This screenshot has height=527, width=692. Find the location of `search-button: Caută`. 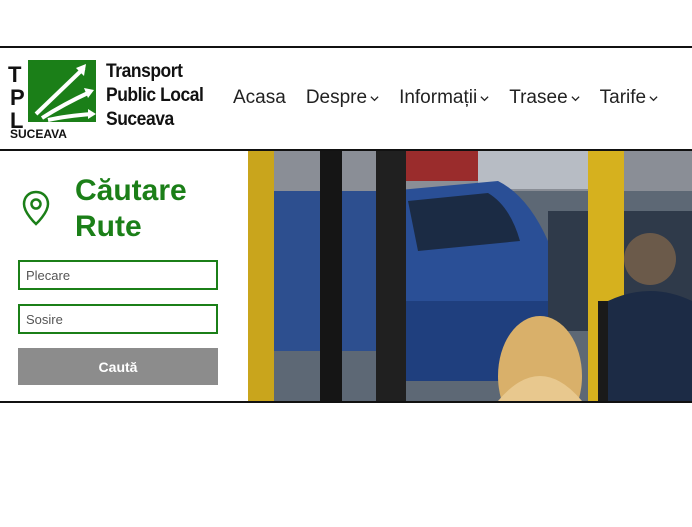

search-button: Caută is located at coordinates (118, 366).